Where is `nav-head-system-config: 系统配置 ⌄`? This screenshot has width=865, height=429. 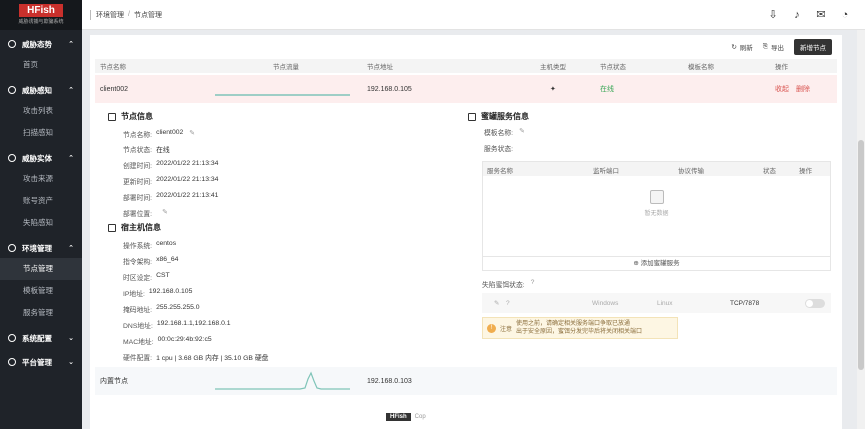
nav-head-system-config: 系统配置 ⌄ is located at coordinates (41, 338).